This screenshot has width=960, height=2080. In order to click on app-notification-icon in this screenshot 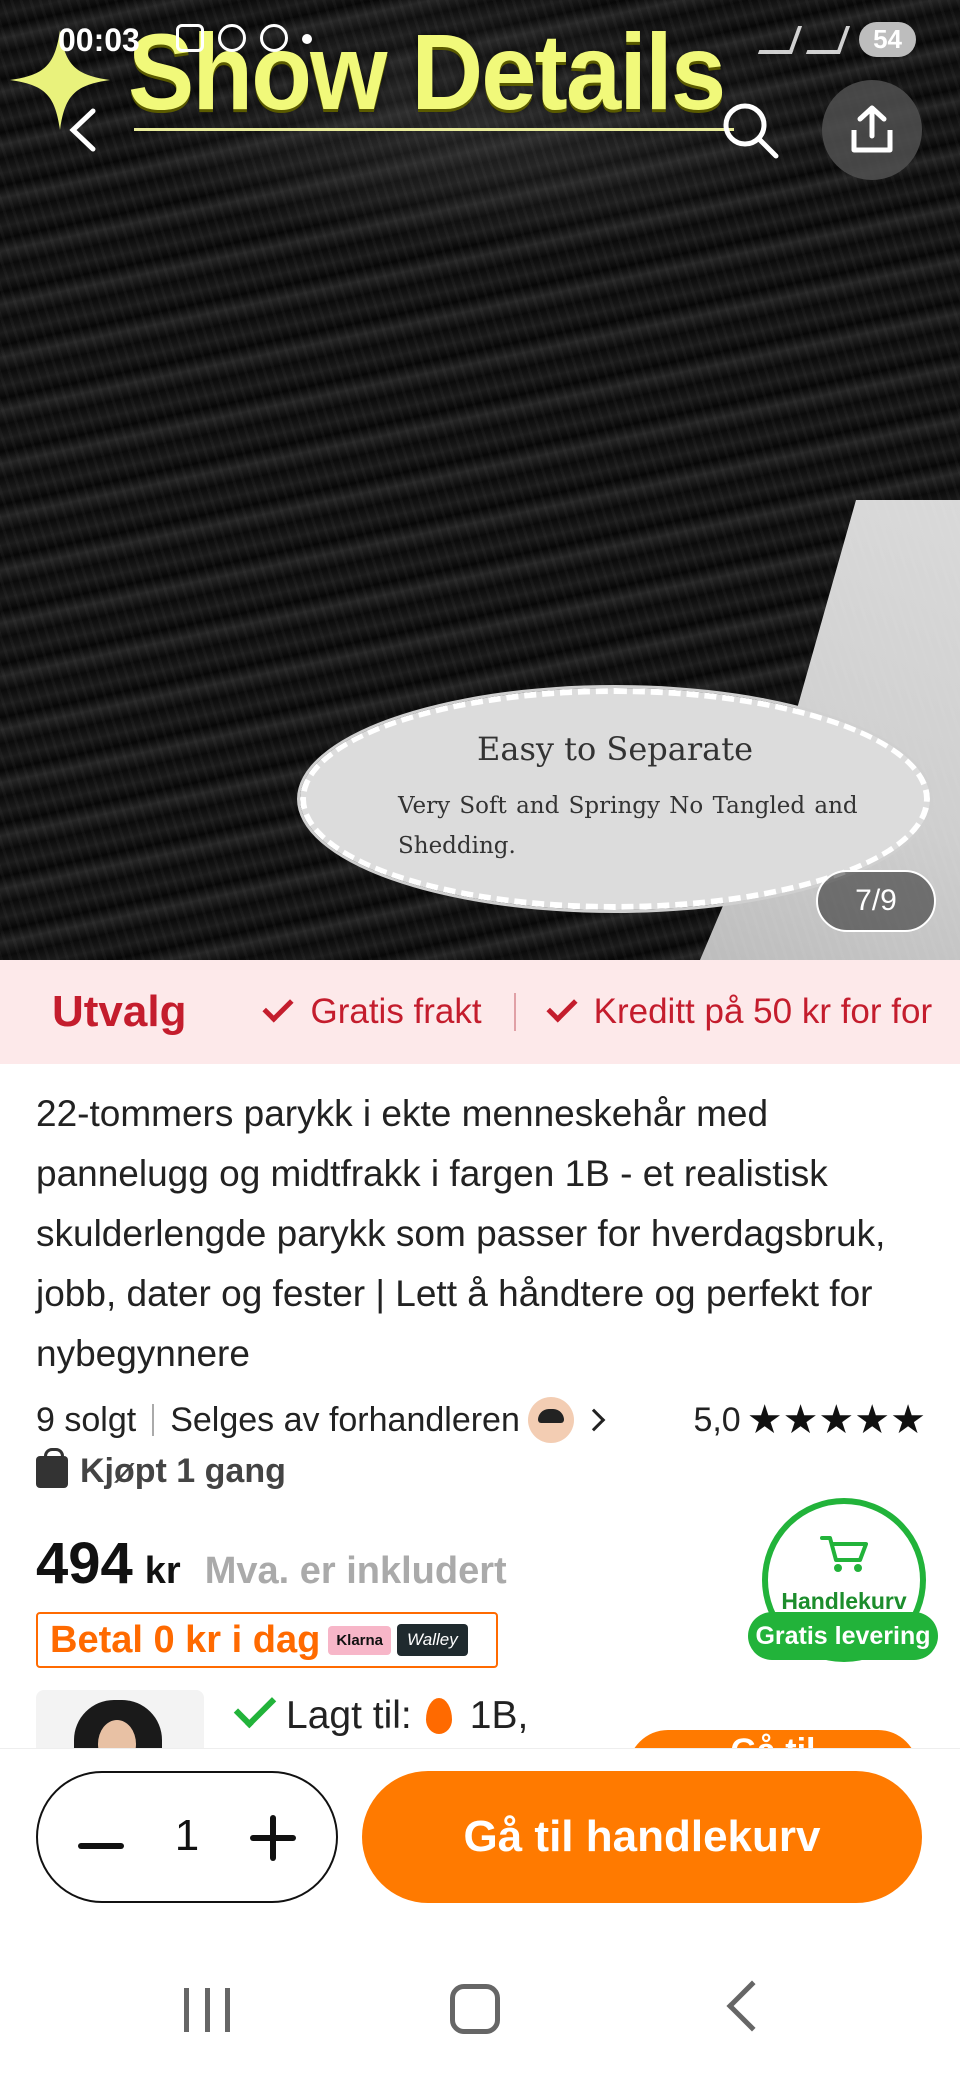, I will do `click(232, 38)`.